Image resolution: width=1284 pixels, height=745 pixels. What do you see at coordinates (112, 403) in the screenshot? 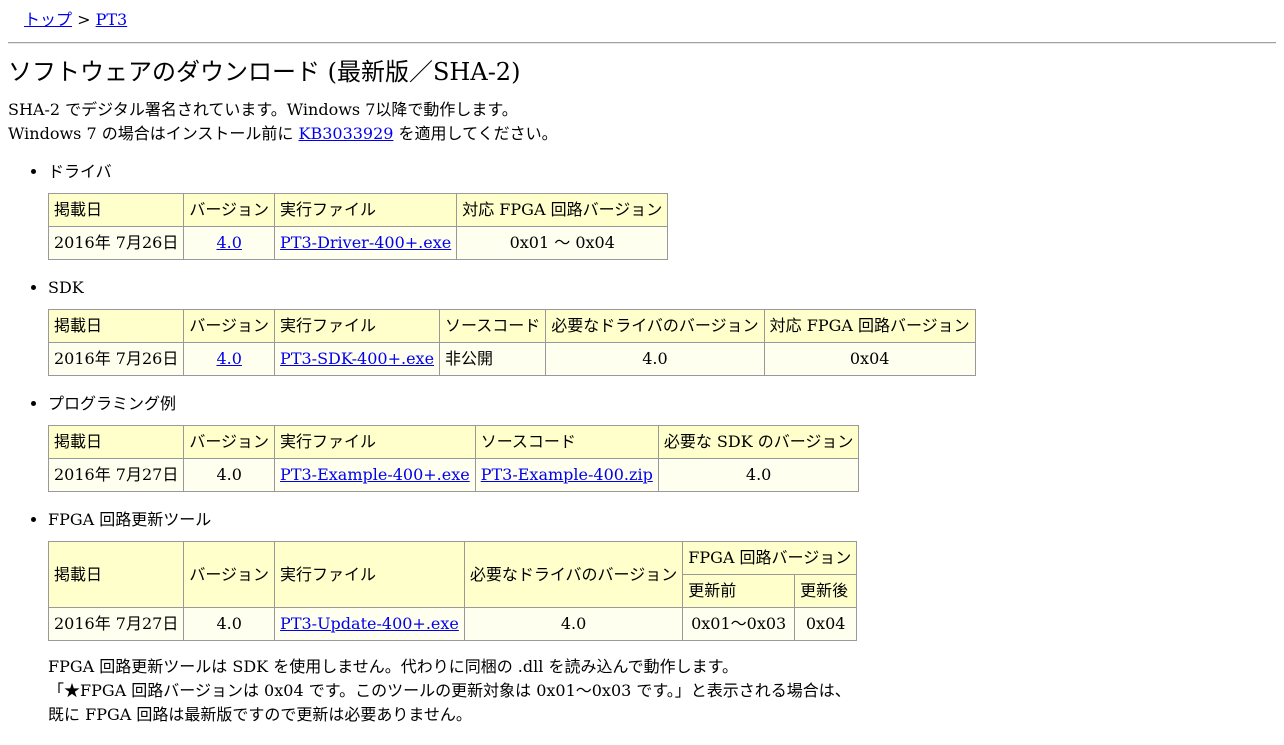
I see `section-example-heading: プログラミング例` at bounding box center [112, 403].